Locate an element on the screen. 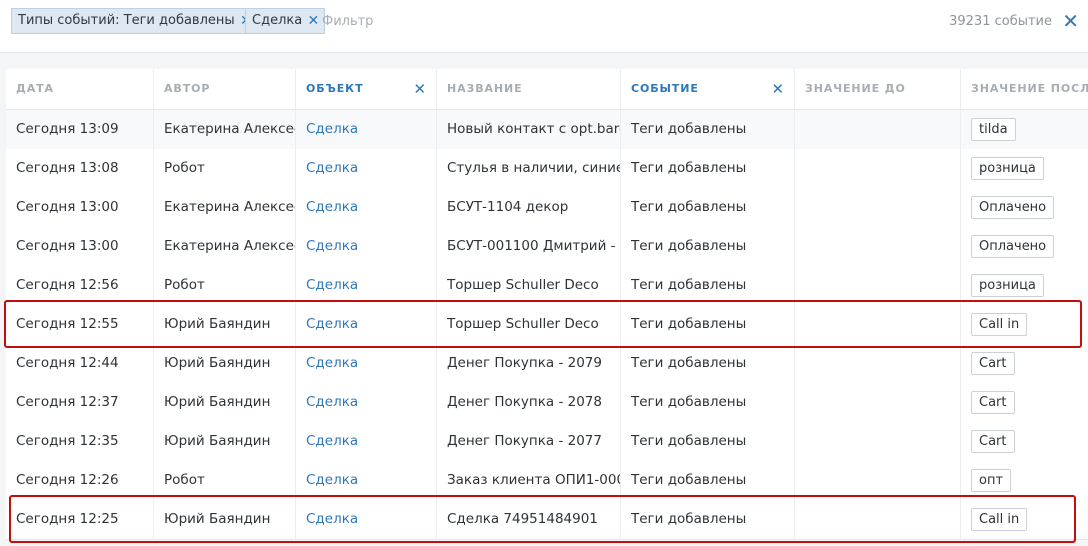 The image size is (1088, 546). cell-value-after: Call in is located at coordinates (1024, 519).